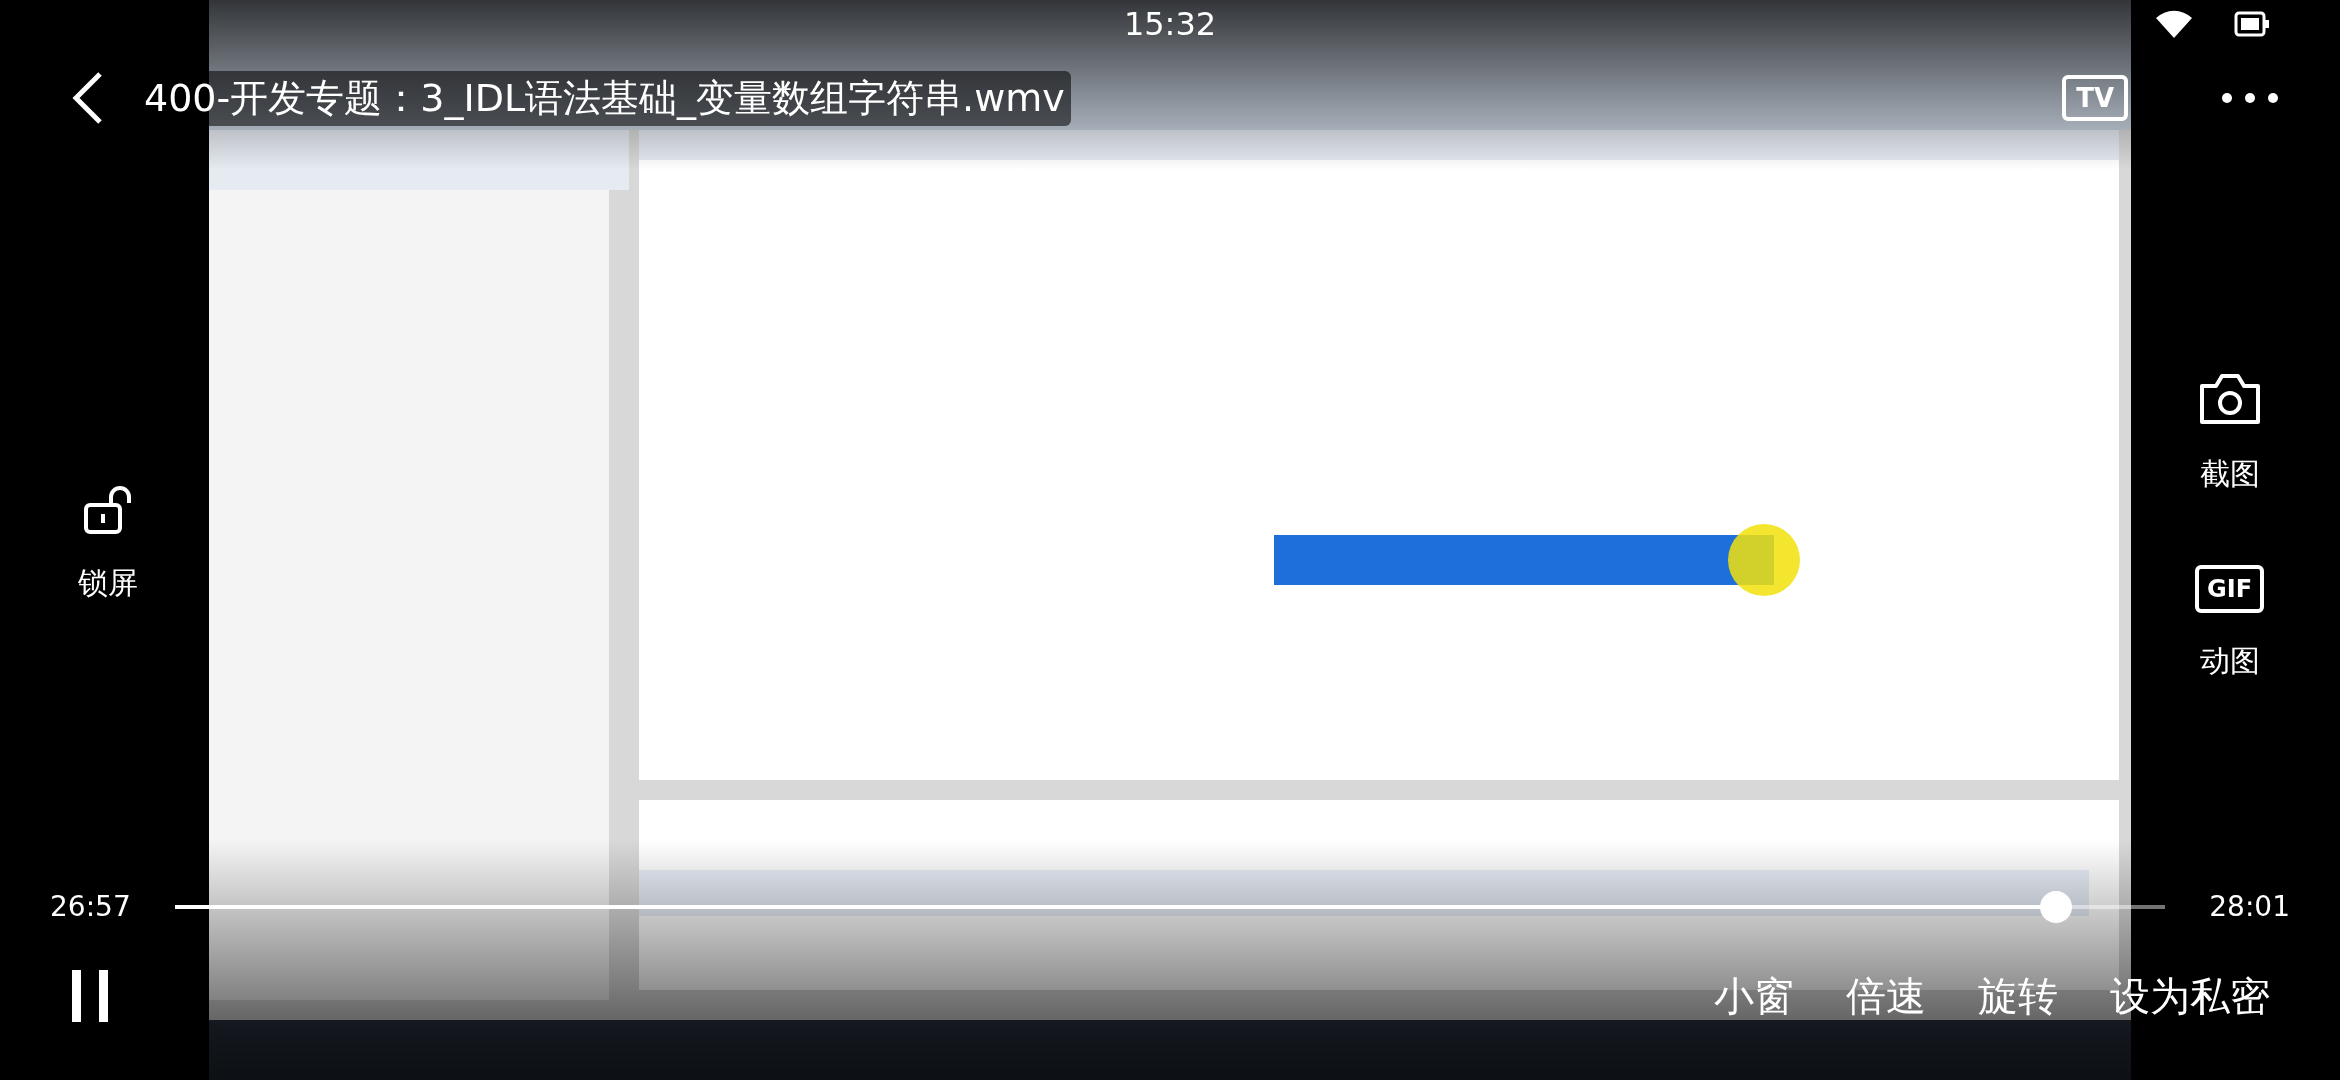  What do you see at coordinates (2229, 474) in the screenshot?
I see `tool-label: 截图` at bounding box center [2229, 474].